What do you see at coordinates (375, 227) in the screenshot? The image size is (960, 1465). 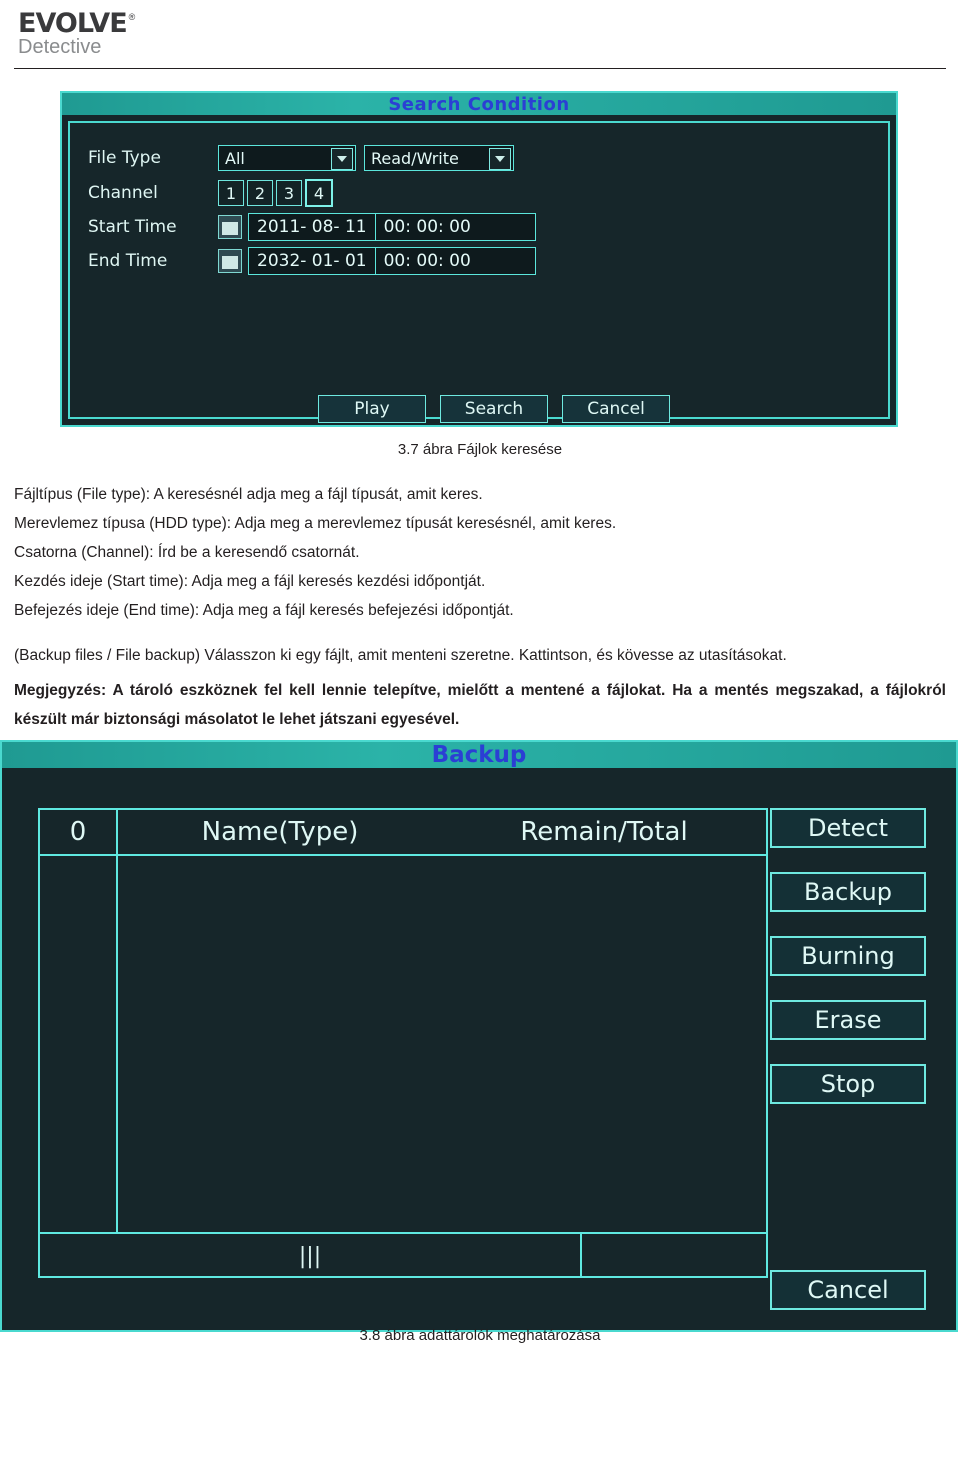 I see `start-time-divider` at bounding box center [375, 227].